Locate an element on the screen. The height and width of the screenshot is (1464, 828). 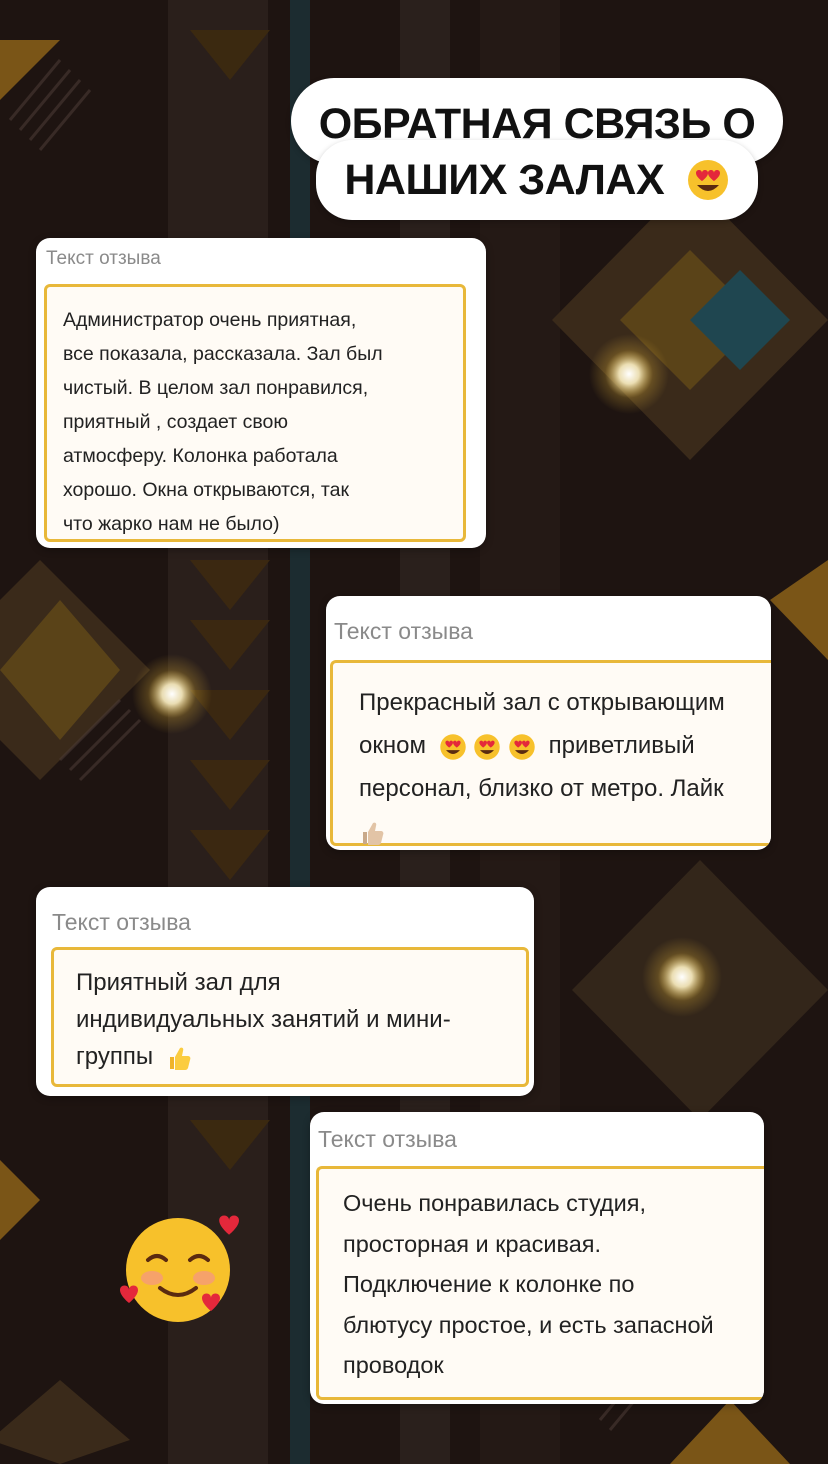
review-line: Очень понравилась студия, is located at coordinates (495, 1203).